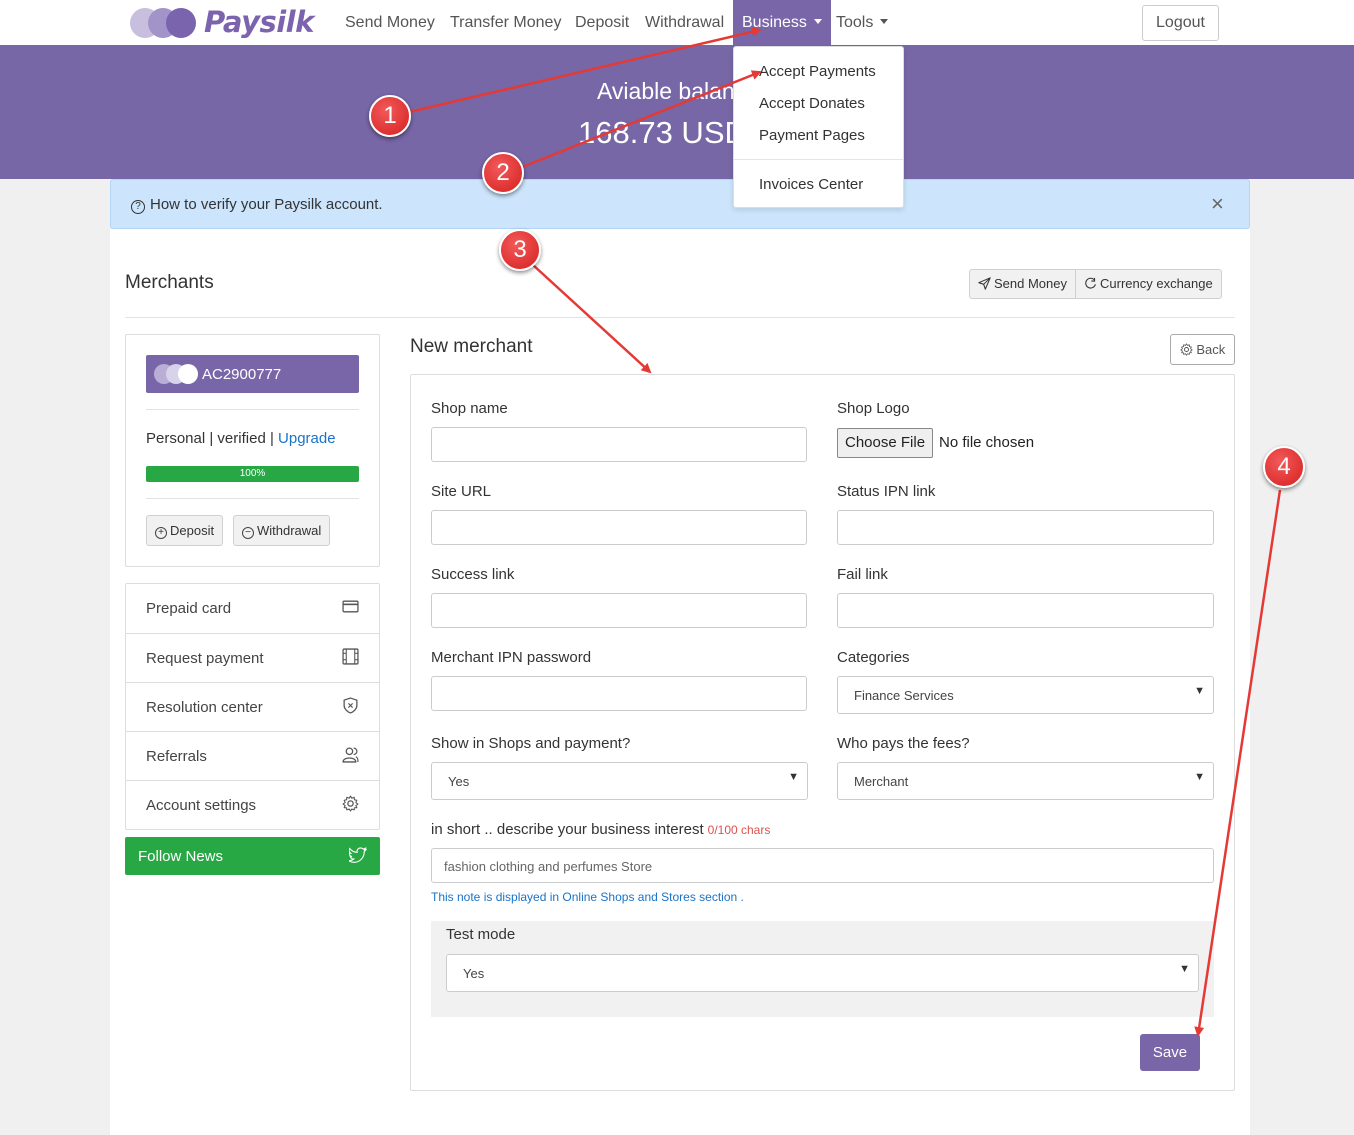 This screenshot has height=1135, width=1354. I want to click on sidebar-item-referrals: Referrals, so click(252, 755).